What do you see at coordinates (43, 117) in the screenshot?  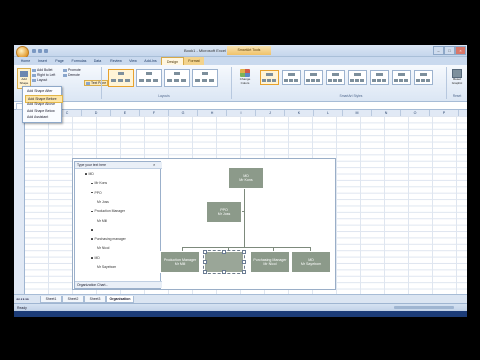 I see `menu-item-add-assistant: Add Assistant` at bounding box center [43, 117].